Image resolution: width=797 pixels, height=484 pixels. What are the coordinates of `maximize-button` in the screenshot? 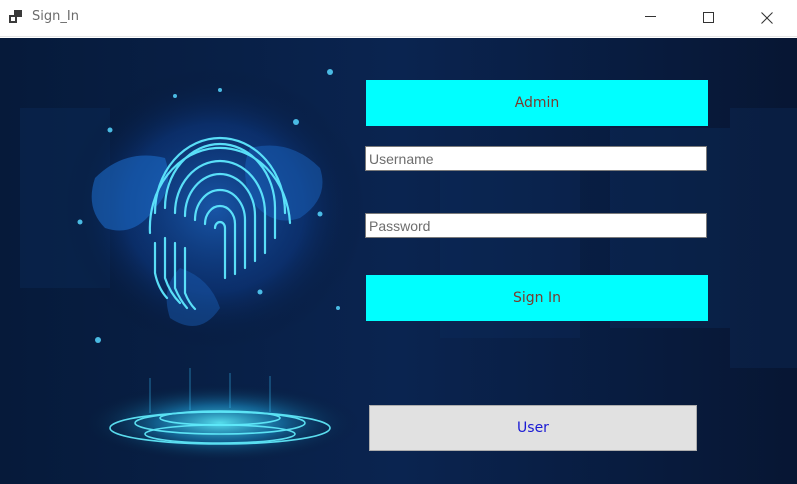 It's located at (709, 18).